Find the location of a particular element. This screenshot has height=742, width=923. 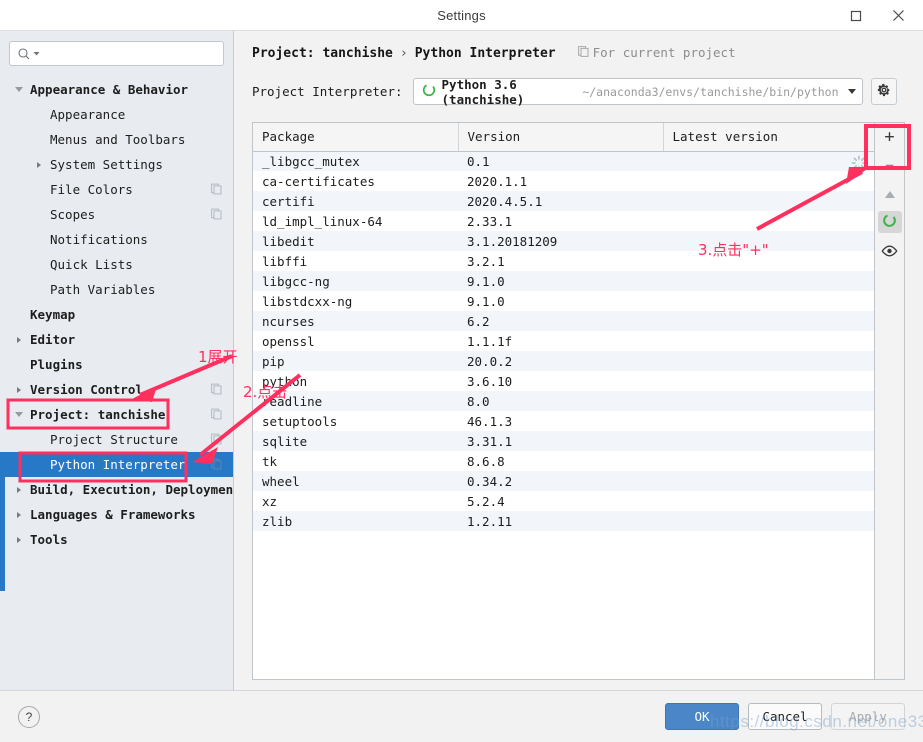

cell-version: 9.1.0 is located at coordinates (486, 301).